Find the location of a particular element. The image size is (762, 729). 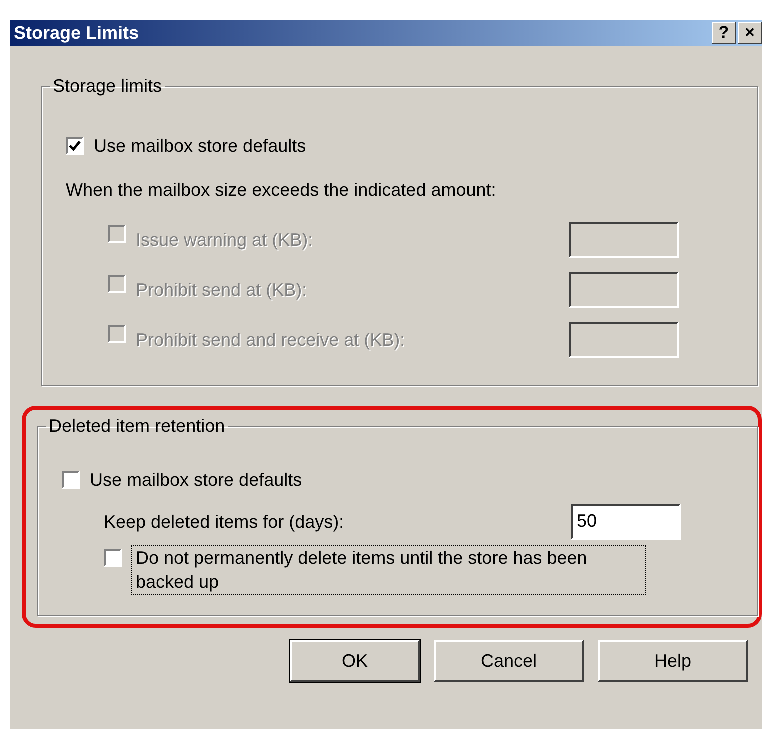

help-button: ? is located at coordinates (724, 33).